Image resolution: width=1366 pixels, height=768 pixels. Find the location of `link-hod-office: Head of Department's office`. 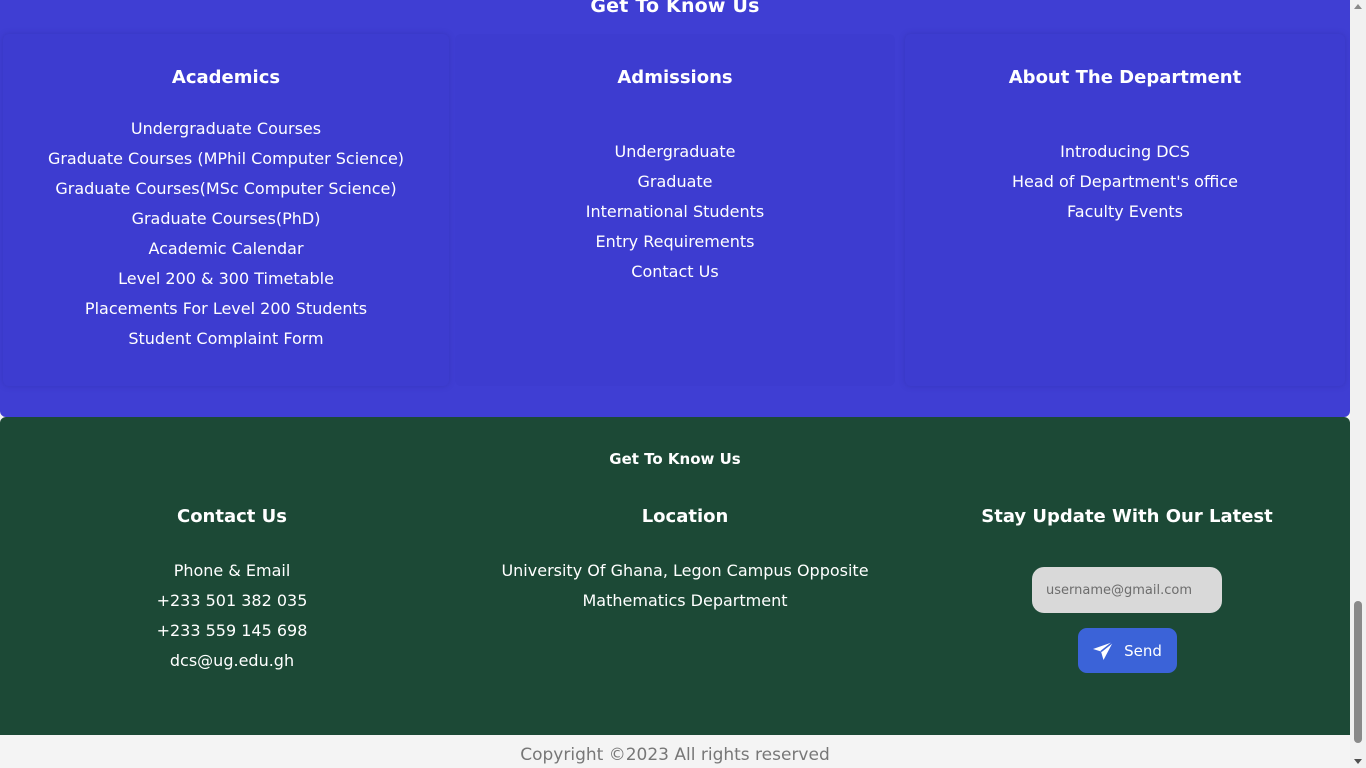

link-hod-office: Head of Department's office is located at coordinates (1125, 182).